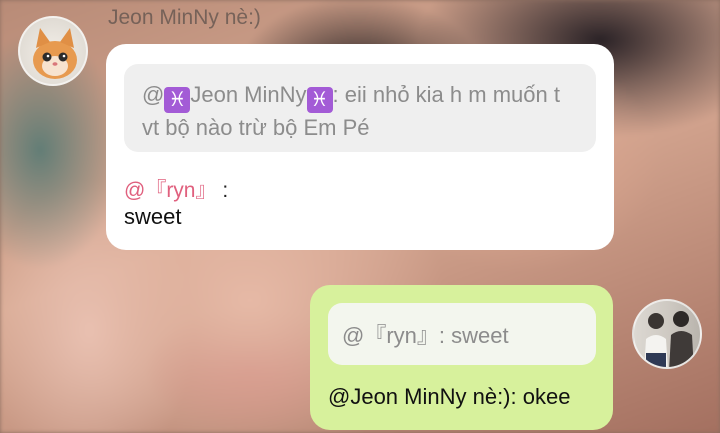 This screenshot has width=720, height=433. I want to click on quote-author-name: Jeon MinNy, so click(248, 94).